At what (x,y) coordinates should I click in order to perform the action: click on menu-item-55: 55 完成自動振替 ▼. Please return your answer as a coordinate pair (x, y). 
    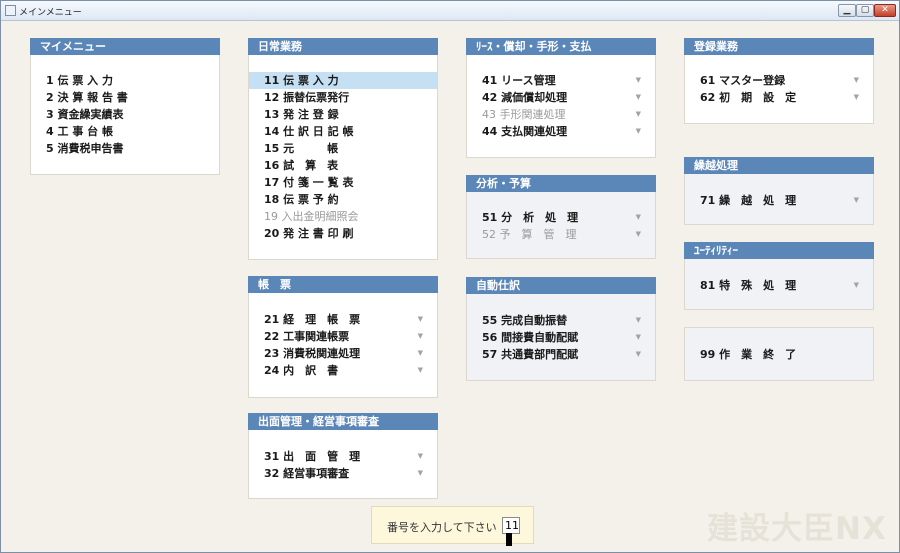
    Looking at the image, I should click on (561, 320).